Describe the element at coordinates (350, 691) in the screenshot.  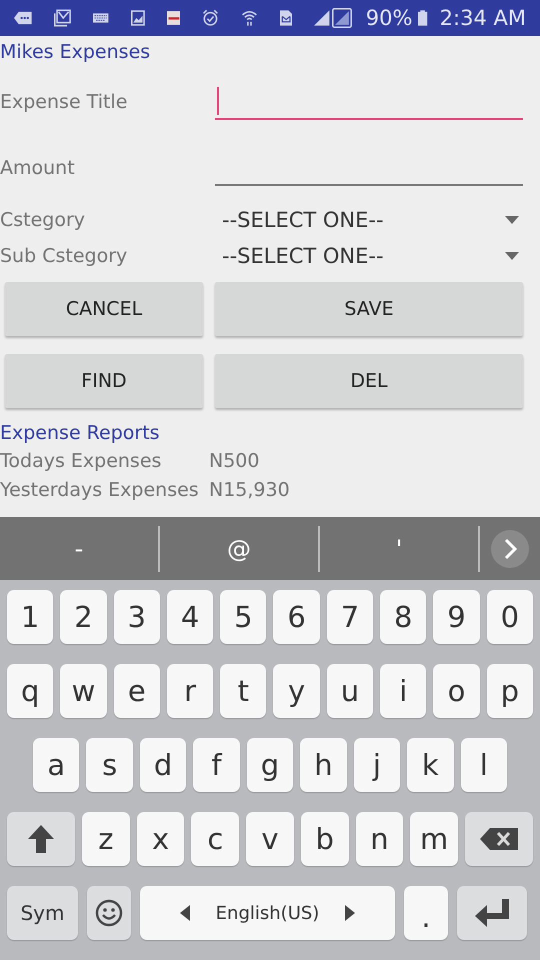
I see `key: u` at that location.